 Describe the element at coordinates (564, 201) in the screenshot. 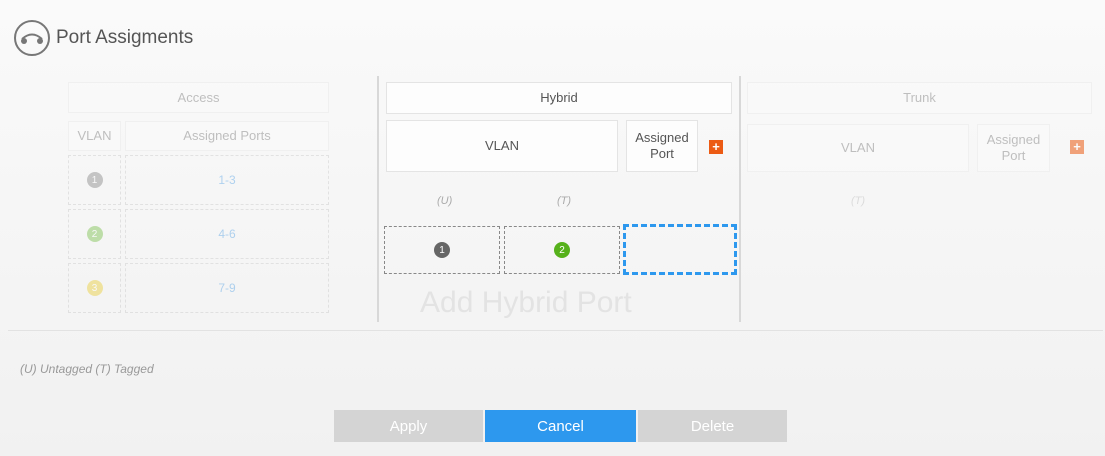

I see `tagged-label: (T)` at that location.